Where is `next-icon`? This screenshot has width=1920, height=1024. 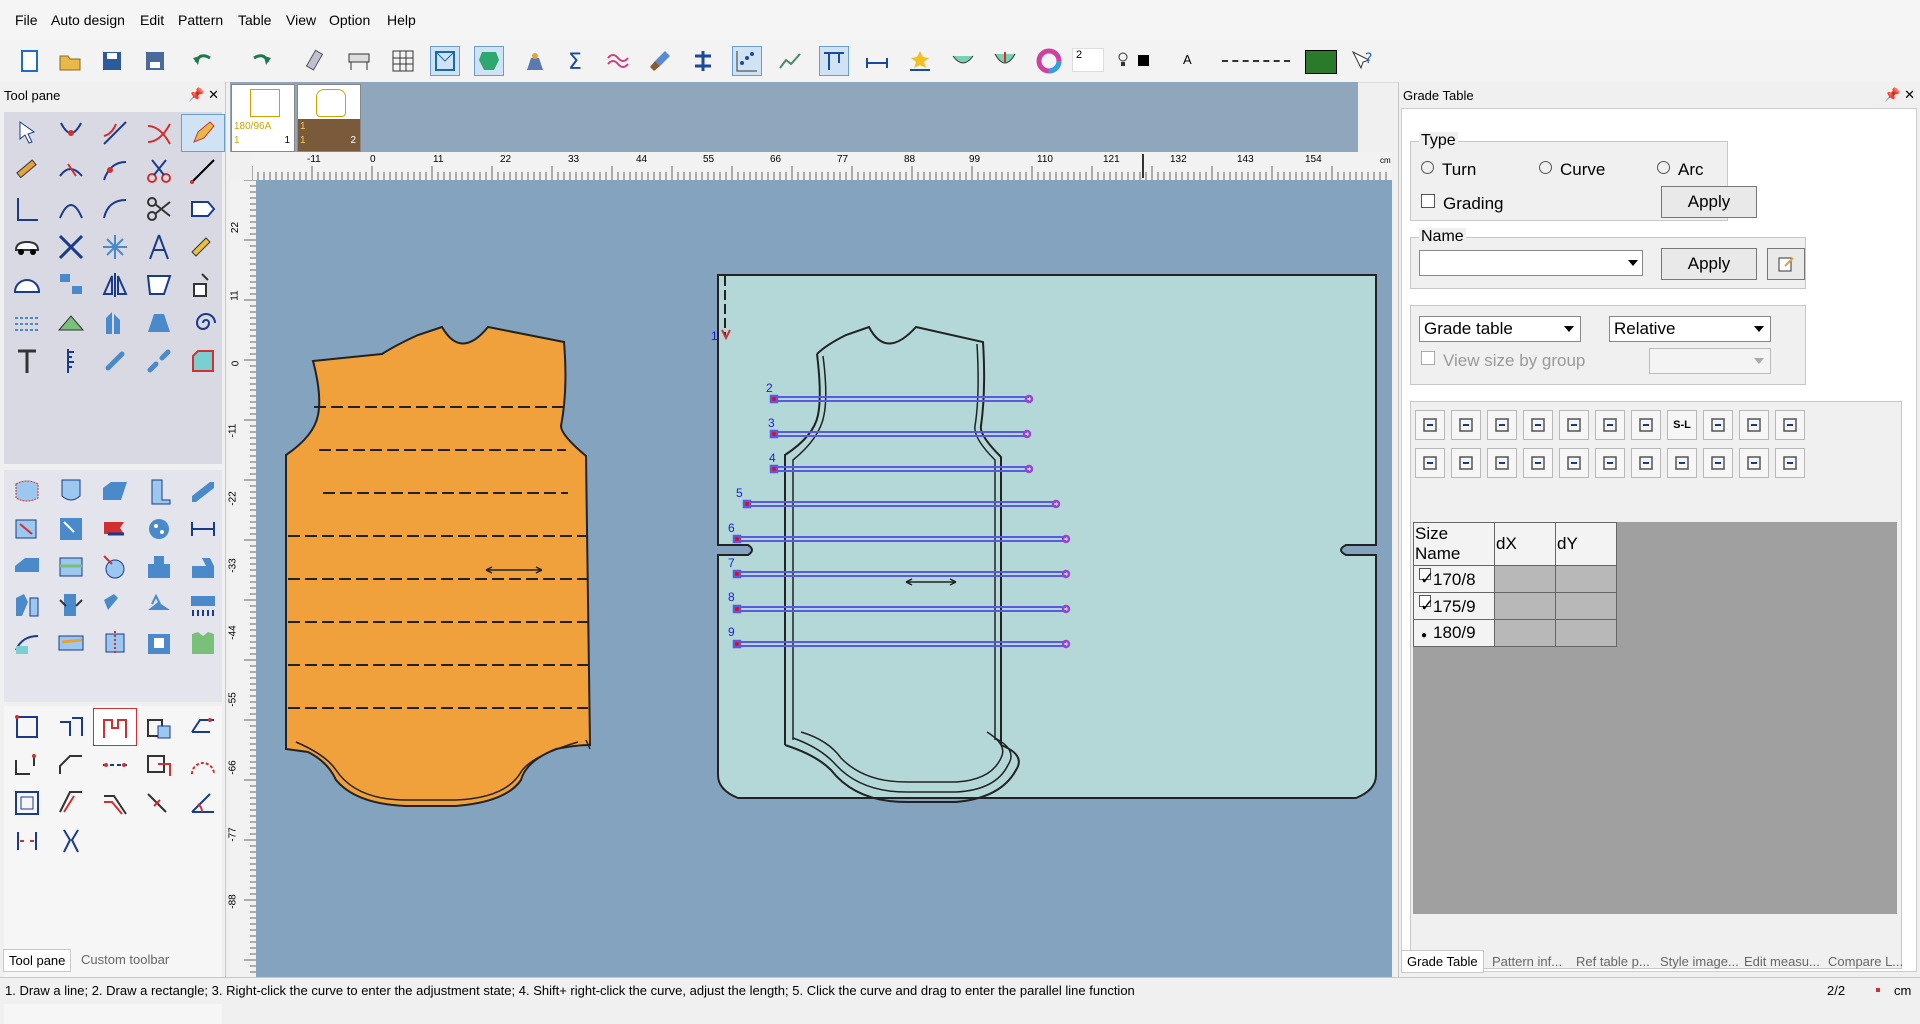
next-icon is located at coordinates (1466, 463).